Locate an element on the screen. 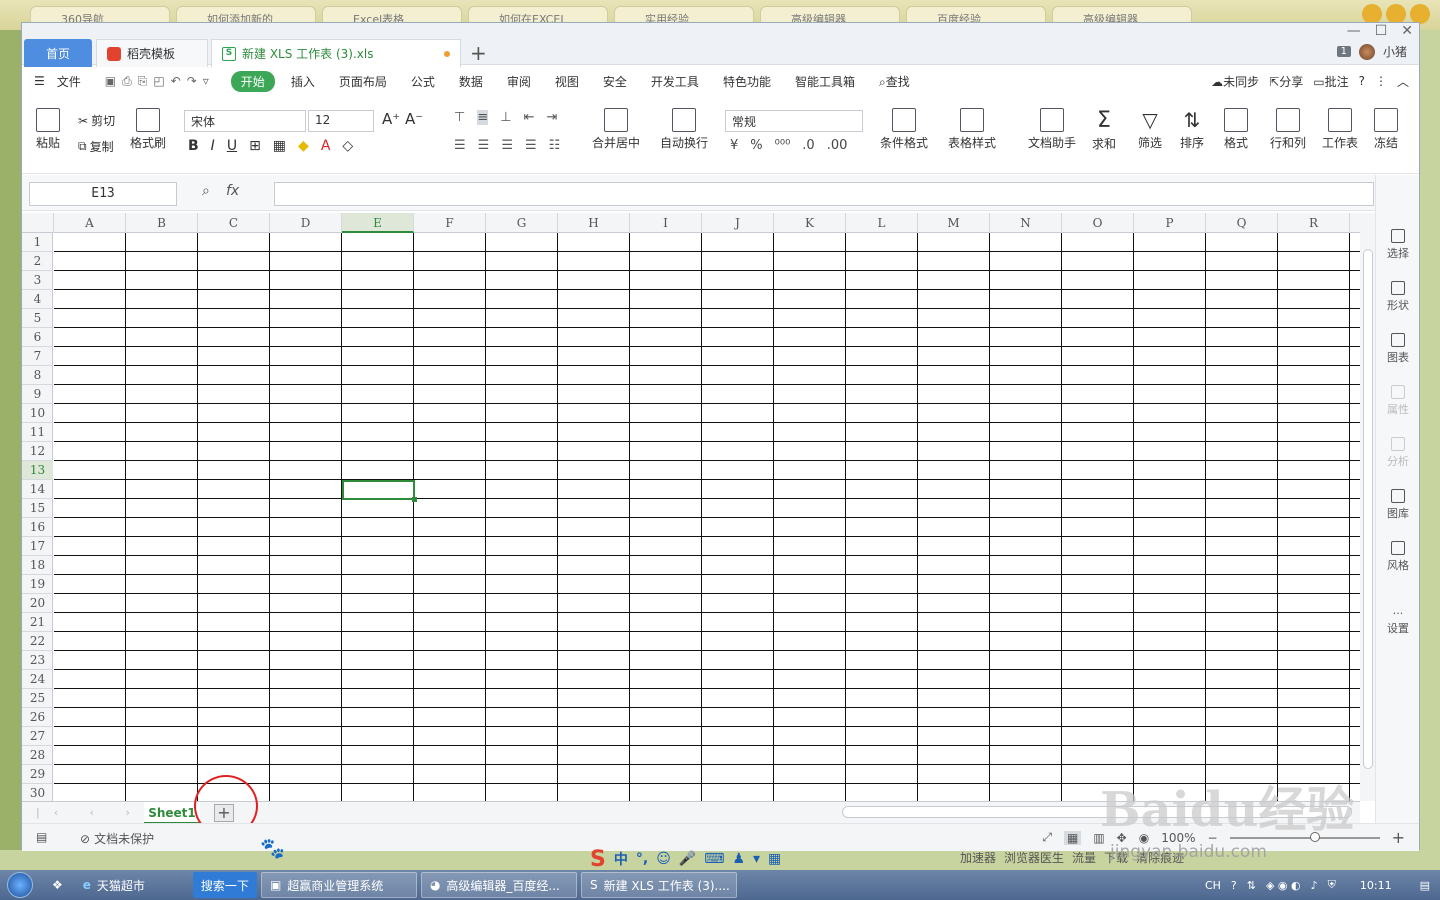  column-header: L is located at coordinates (882, 223).